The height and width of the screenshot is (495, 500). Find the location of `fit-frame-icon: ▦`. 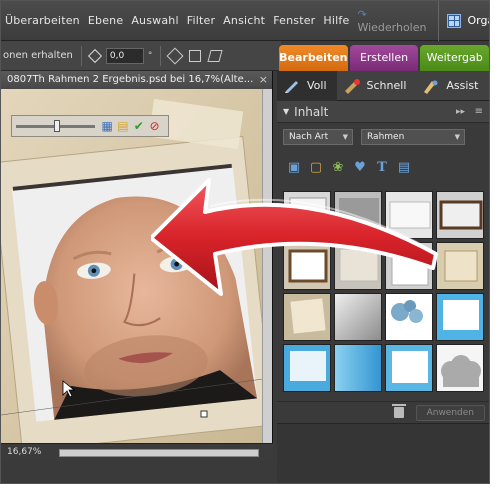

fit-frame-icon: ▦ is located at coordinates (107, 126).